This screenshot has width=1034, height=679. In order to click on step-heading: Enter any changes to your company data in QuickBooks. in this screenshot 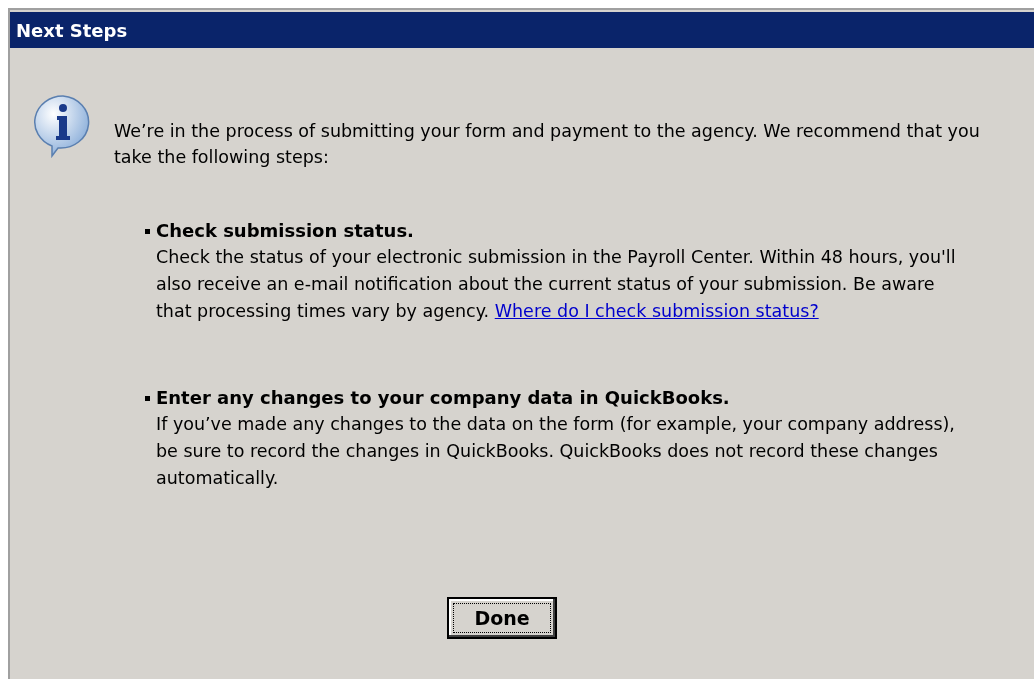, I will do `click(443, 398)`.